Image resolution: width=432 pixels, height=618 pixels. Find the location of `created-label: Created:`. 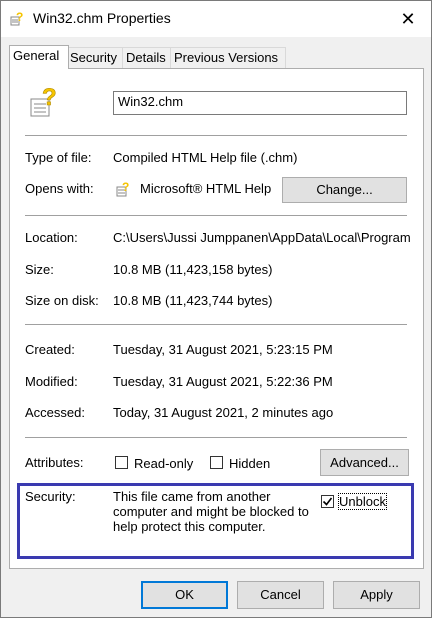

created-label: Created: is located at coordinates (50, 349).